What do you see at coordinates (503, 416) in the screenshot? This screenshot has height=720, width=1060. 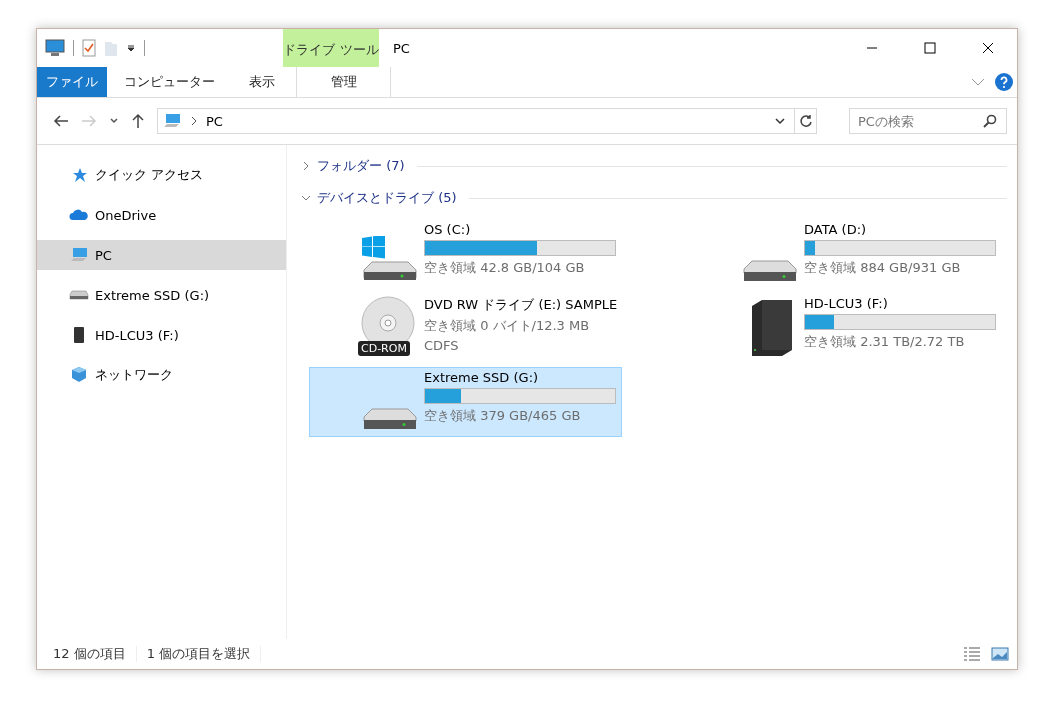 I see `free-space-text: 空き領域 379 GB/465 GB` at bounding box center [503, 416].